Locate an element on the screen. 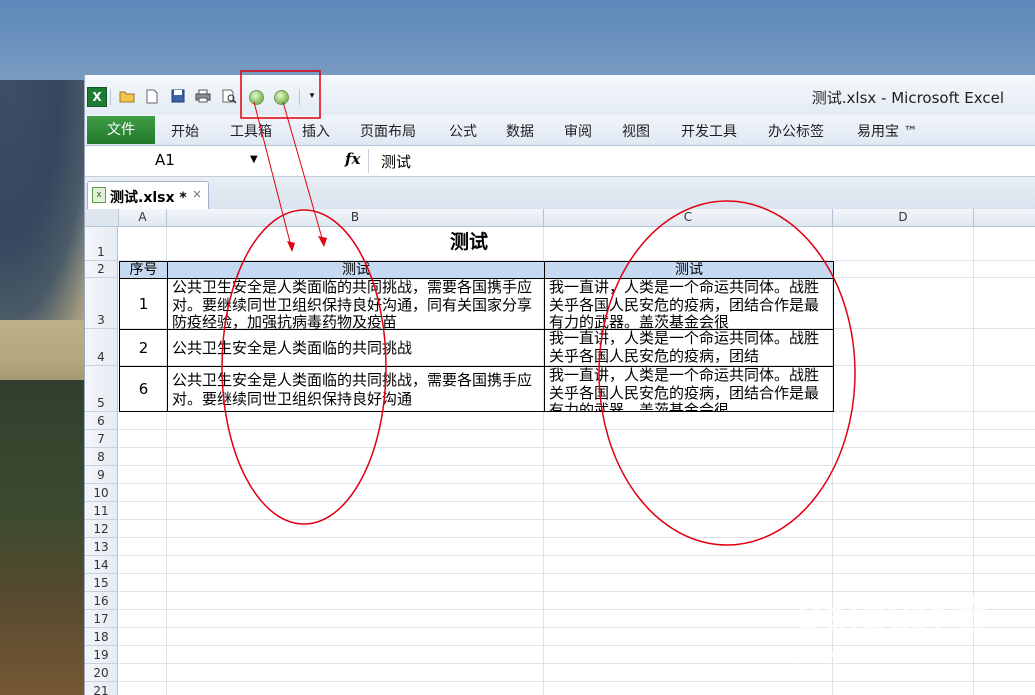 Image resolution: width=1035 pixels, height=695 pixels. cell-no: 2 is located at coordinates (143, 348).